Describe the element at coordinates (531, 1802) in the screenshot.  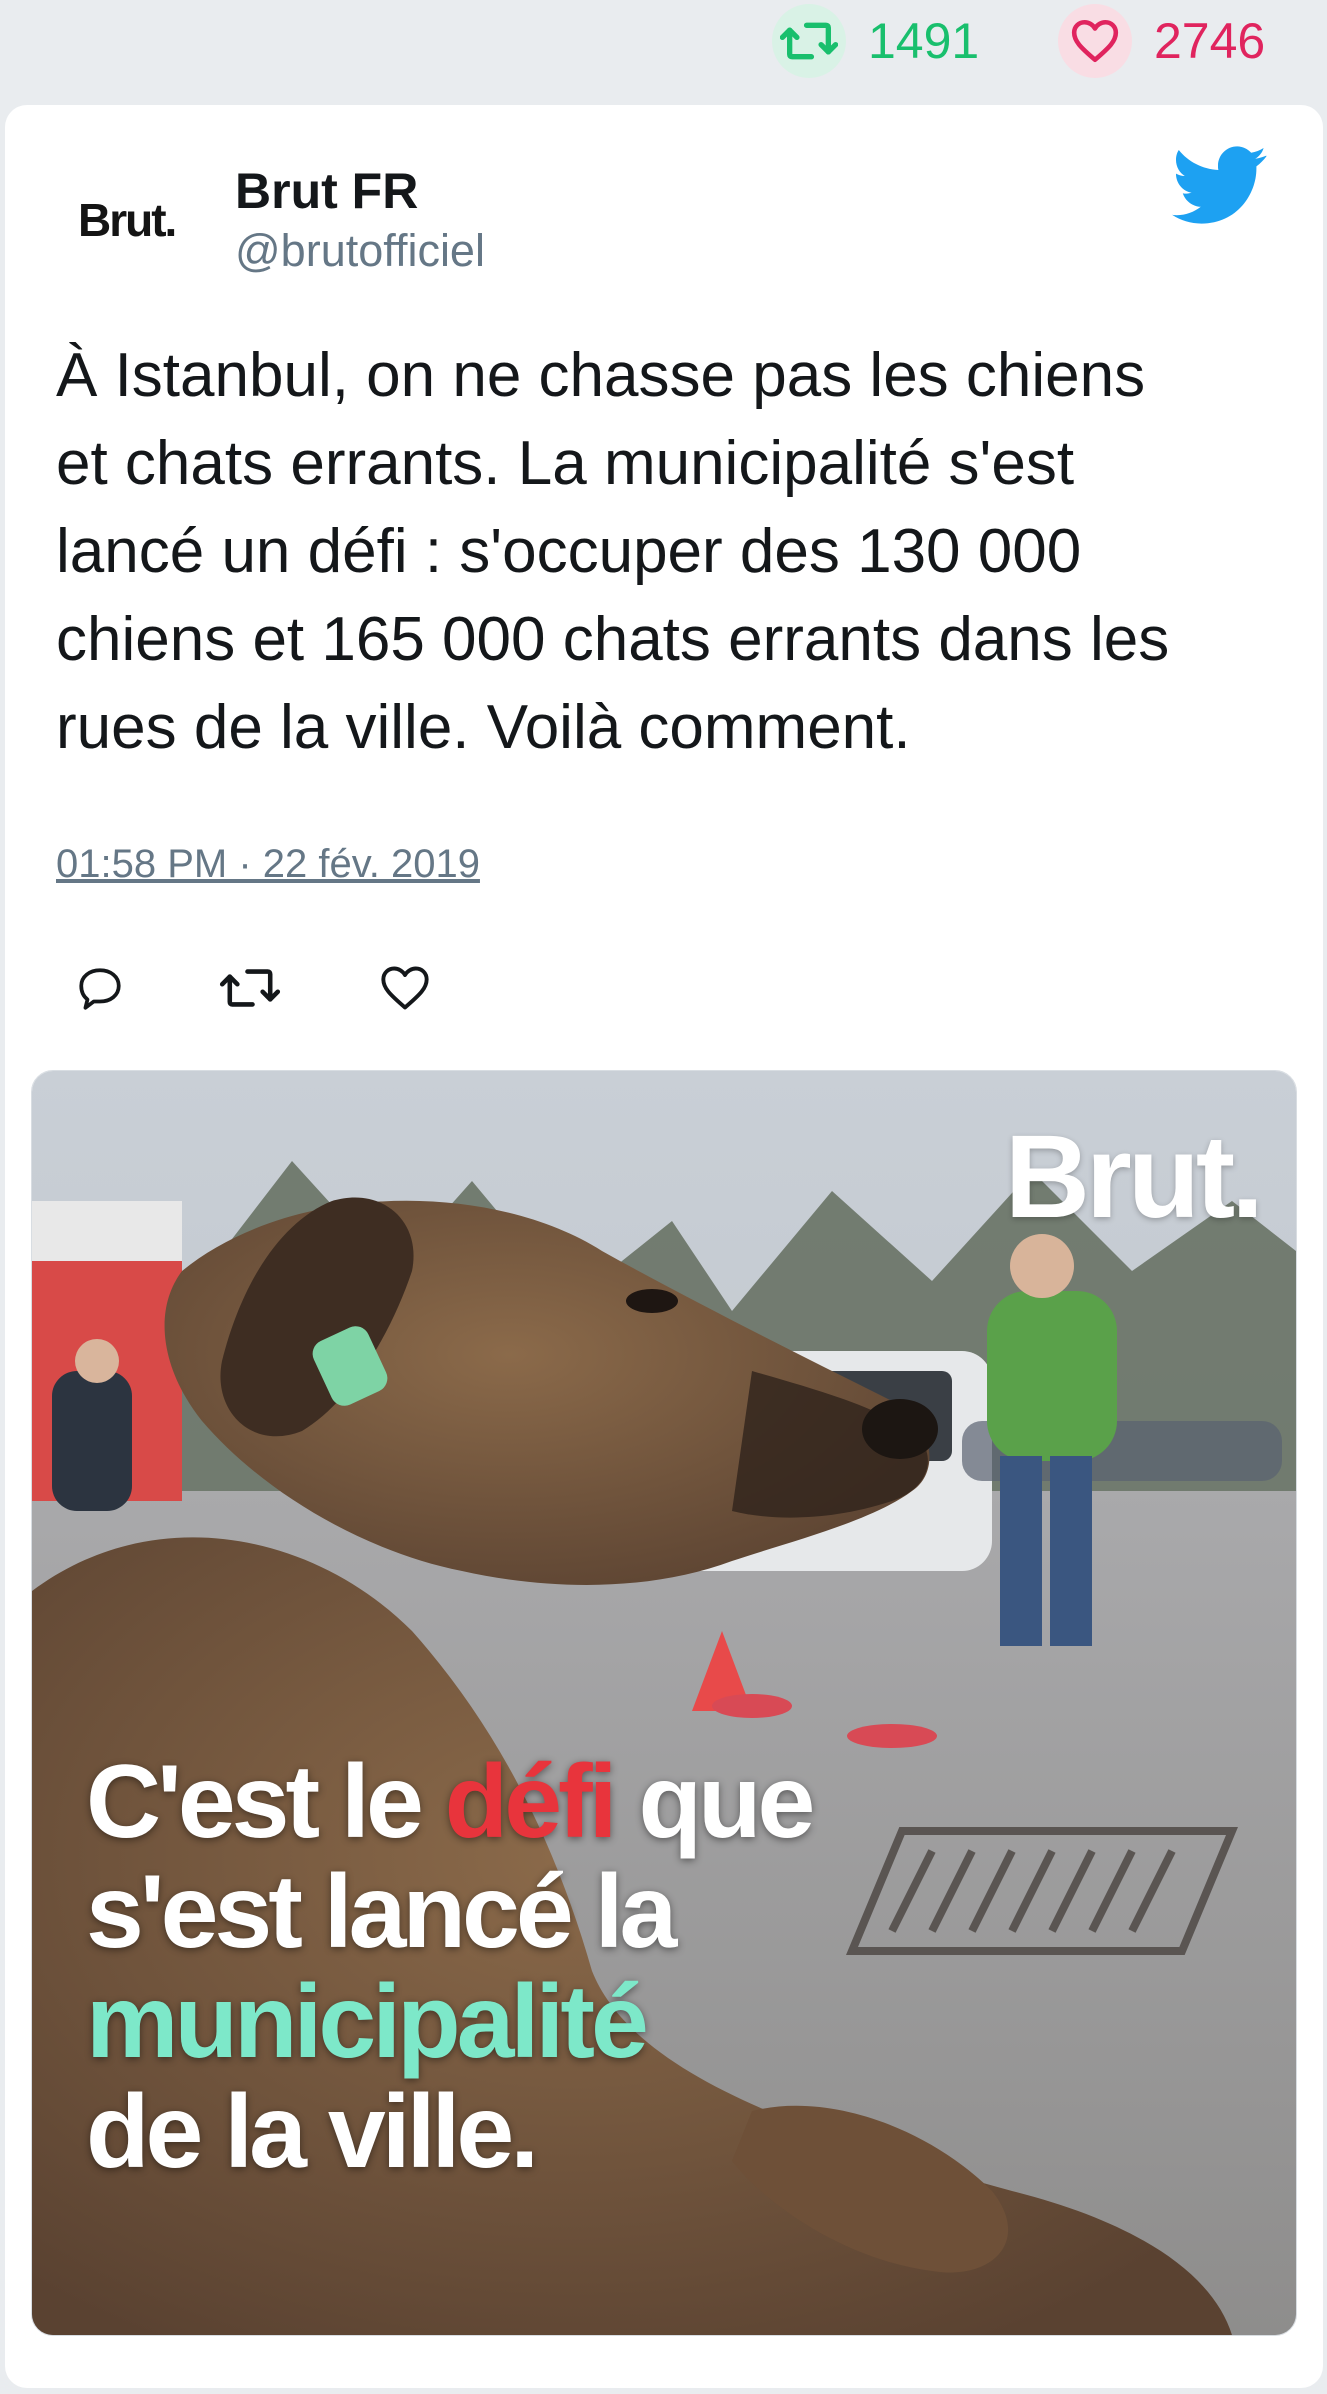
I see `caption-highlight-red: défi` at that location.